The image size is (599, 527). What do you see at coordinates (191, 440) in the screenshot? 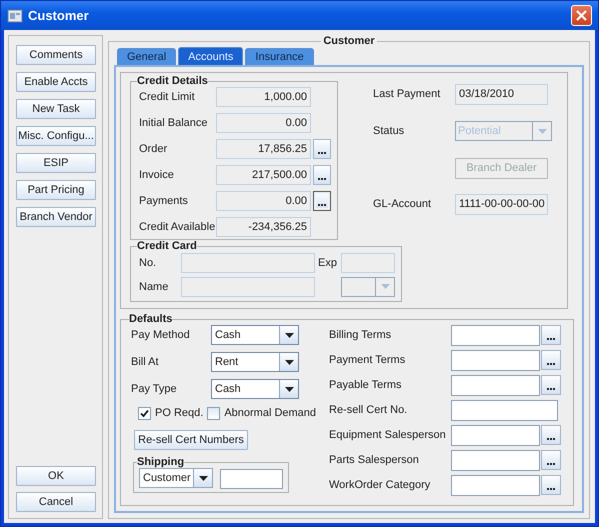
I see `resell-cert-button: Re-sell Cert Numbers` at bounding box center [191, 440].